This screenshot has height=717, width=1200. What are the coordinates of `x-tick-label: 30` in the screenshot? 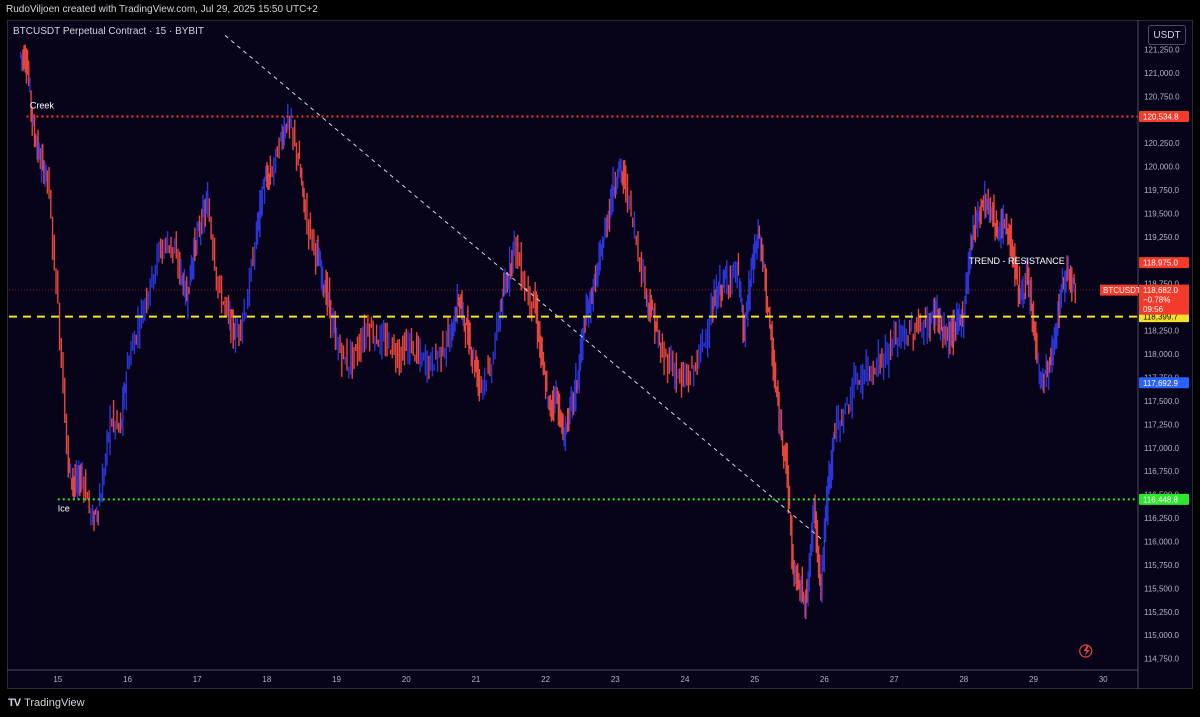 It's located at (1103, 679).